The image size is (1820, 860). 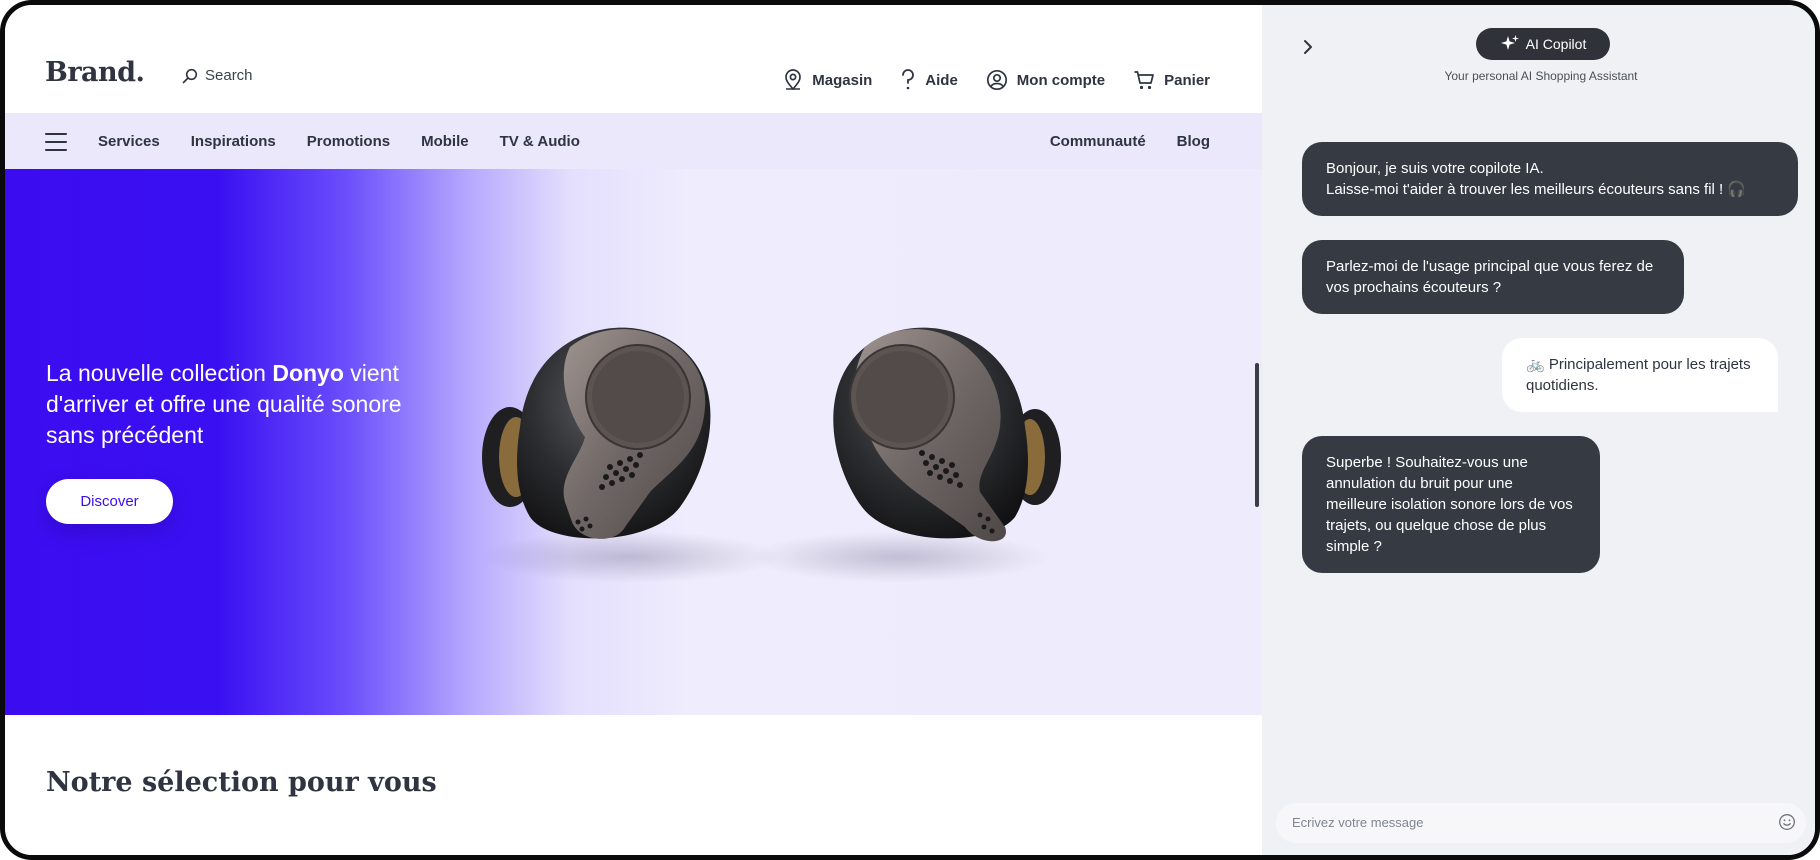 What do you see at coordinates (1193, 141) in the screenshot?
I see `nav-item-blog: Blog` at bounding box center [1193, 141].